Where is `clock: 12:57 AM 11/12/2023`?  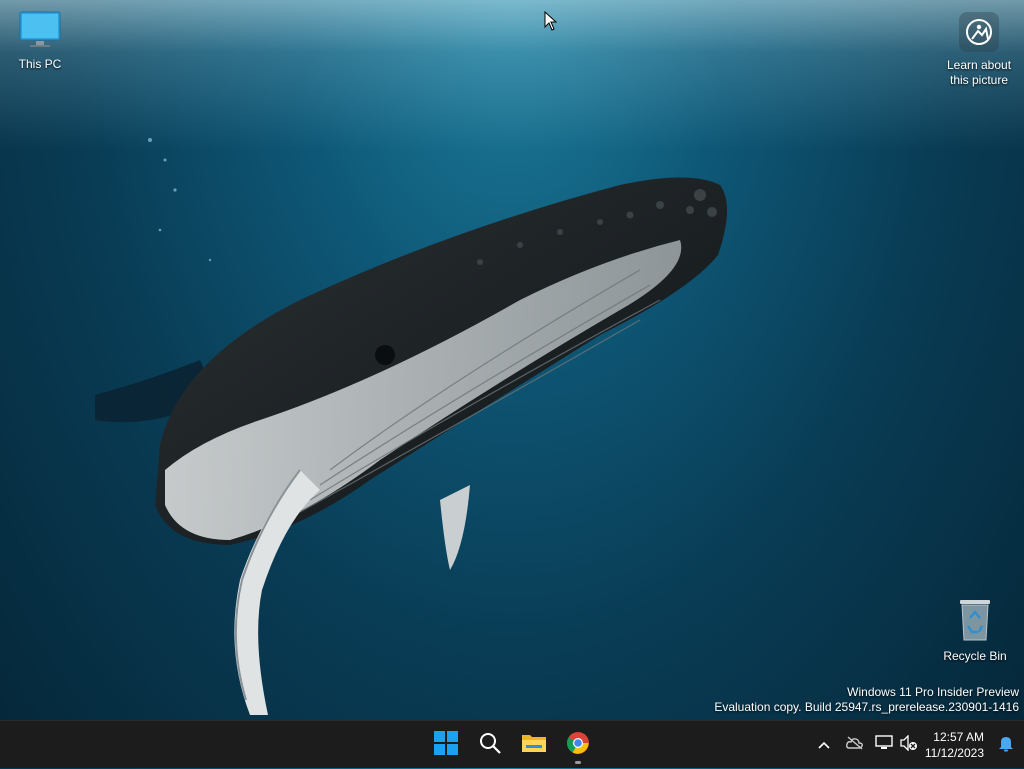
clock: 12:57 AM 11/12/2023 is located at coordinates (956, 745).